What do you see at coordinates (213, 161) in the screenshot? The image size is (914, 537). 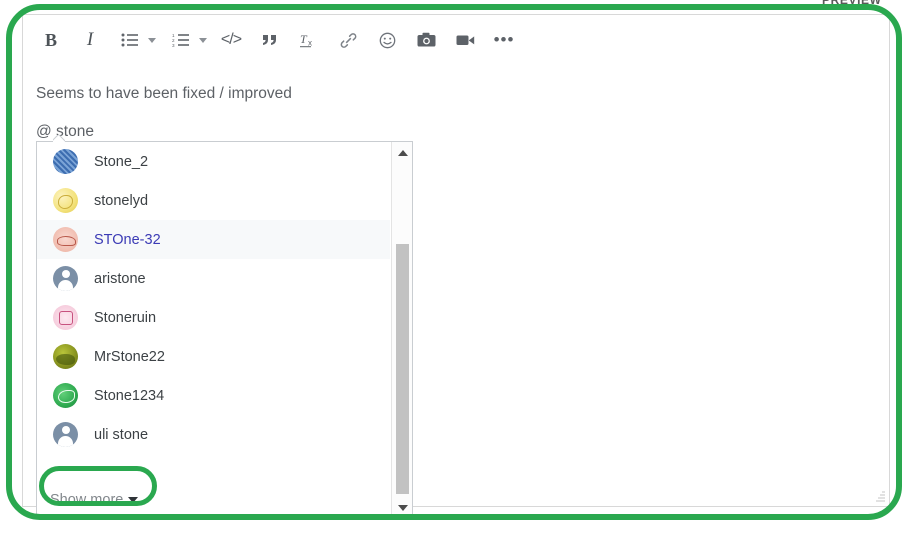 I see `list-item: Stone_2` at bounding box center [213, 161].